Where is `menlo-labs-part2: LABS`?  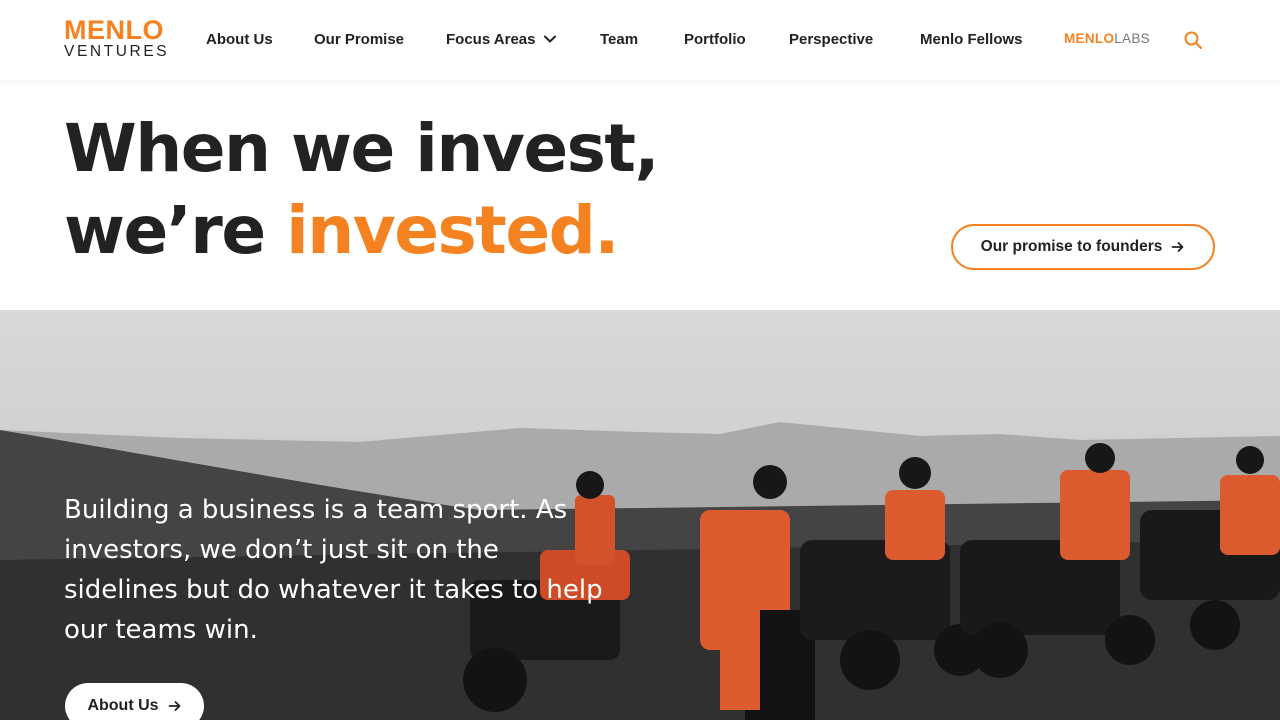
menlo-labs-part2: LABS is located at coordinates (1132, 38).